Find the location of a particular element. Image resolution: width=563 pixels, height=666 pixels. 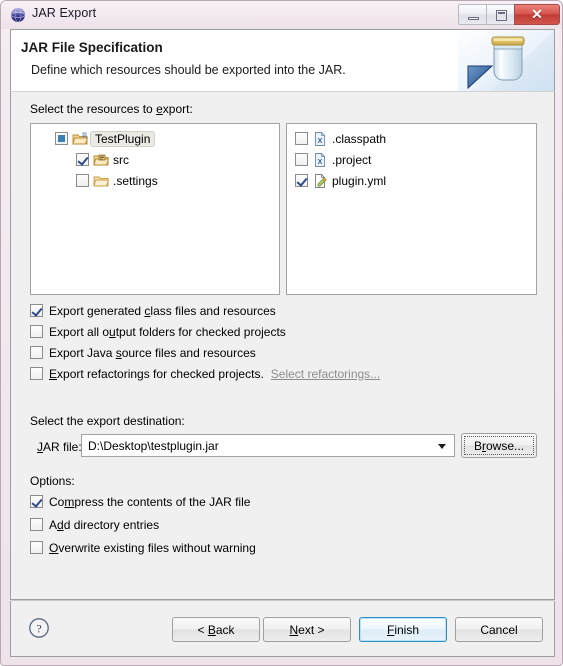

resources-label-pre: Select the resources to is located at coordinates (93, 109).